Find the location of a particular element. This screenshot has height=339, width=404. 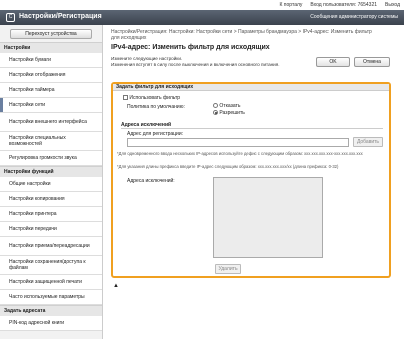

reject-option: Отказать is located at coordinates (226, 106).